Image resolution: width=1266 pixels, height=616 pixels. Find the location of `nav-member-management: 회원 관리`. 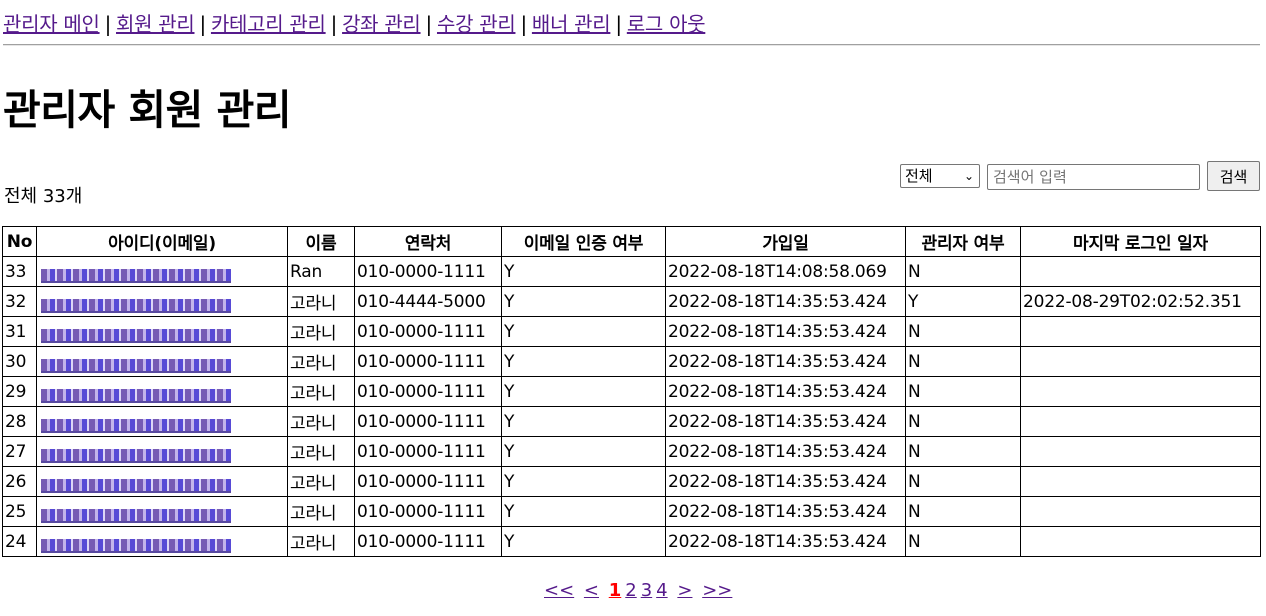

nav-member-management: 회원 관리 is located at coordinates (155, 24).